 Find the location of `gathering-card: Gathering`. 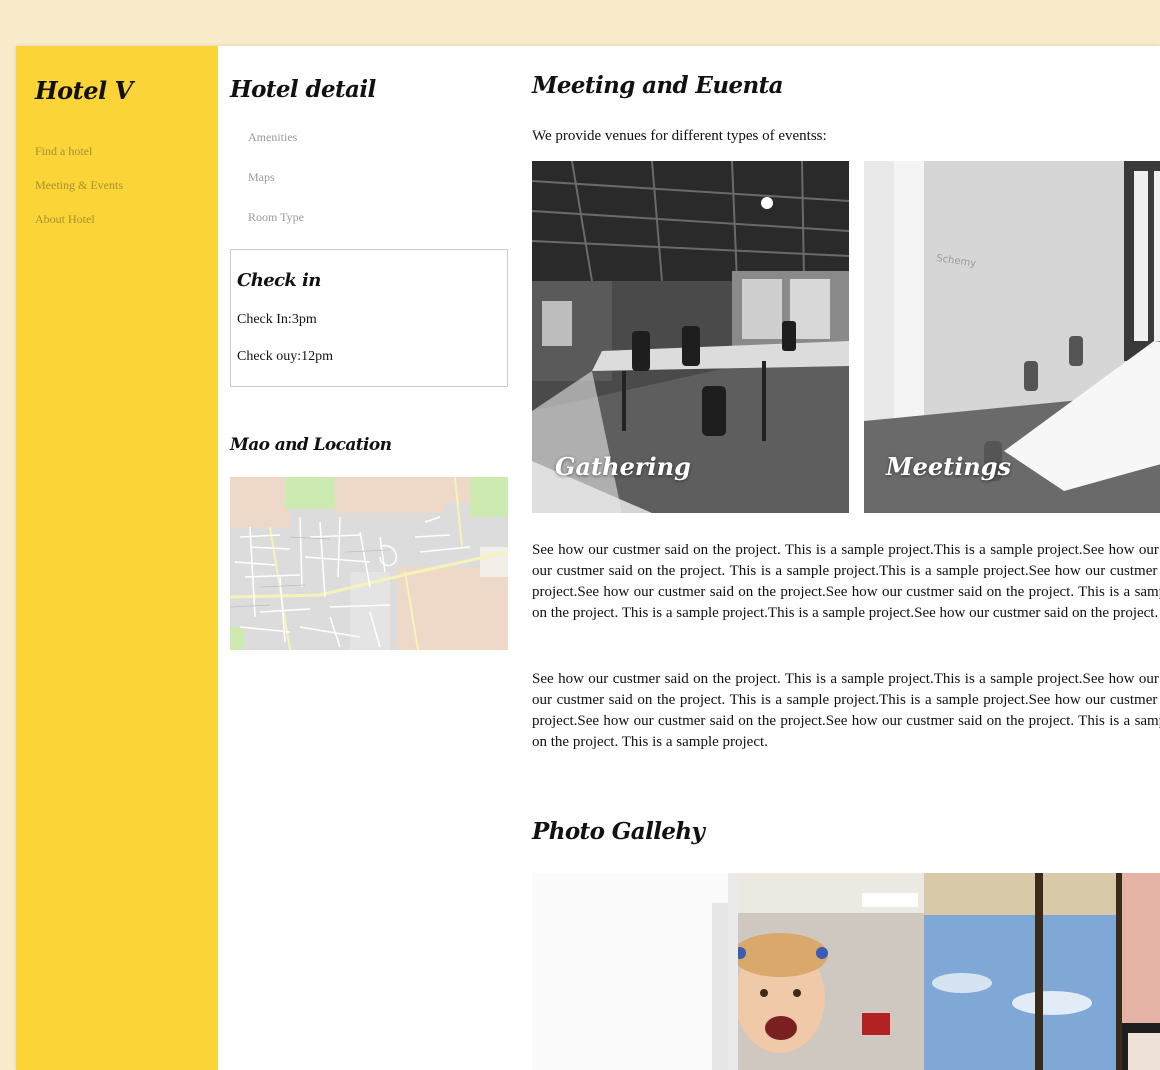

gathering-card: Gathering is located at coordinates (690, 337).